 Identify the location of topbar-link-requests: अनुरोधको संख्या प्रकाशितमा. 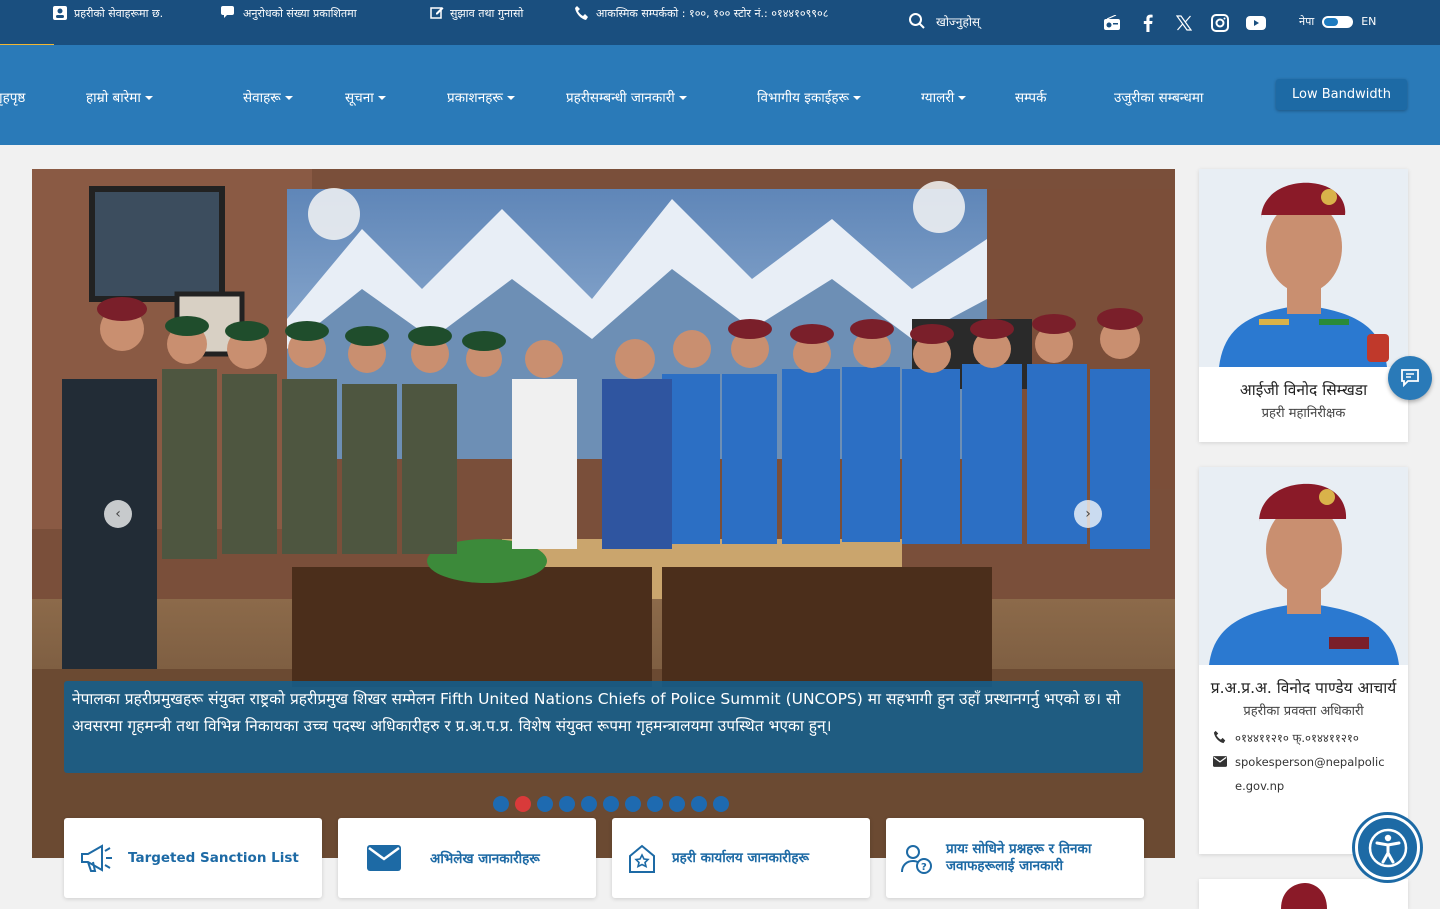
(311, 13).